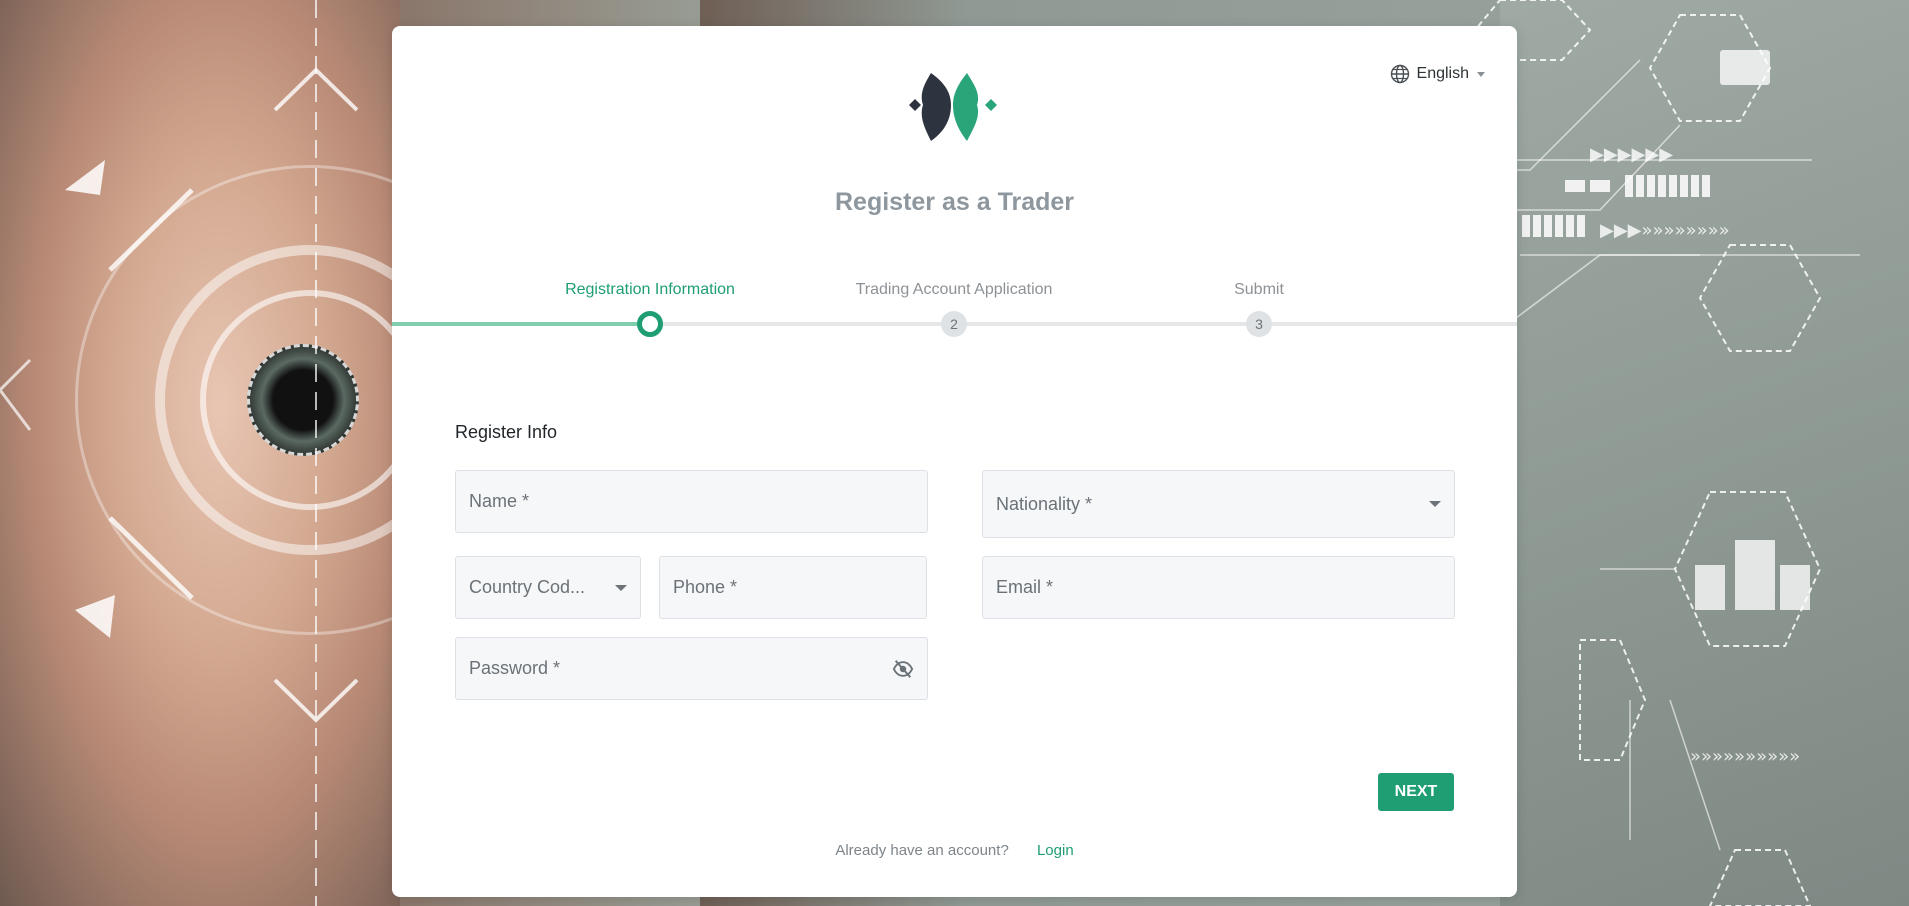  Describe the element at coordinates (691, 668) in the screenshot. I see `password-field: Password *` at that location.